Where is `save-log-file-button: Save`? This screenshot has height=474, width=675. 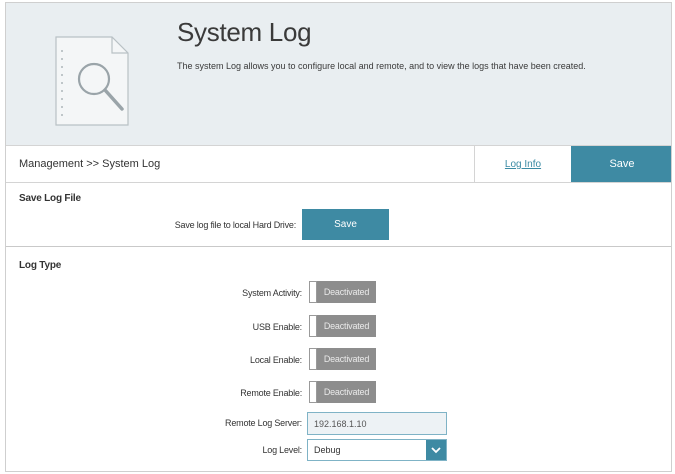 save-log-file-button: Save is located at coordinates (345, 224).